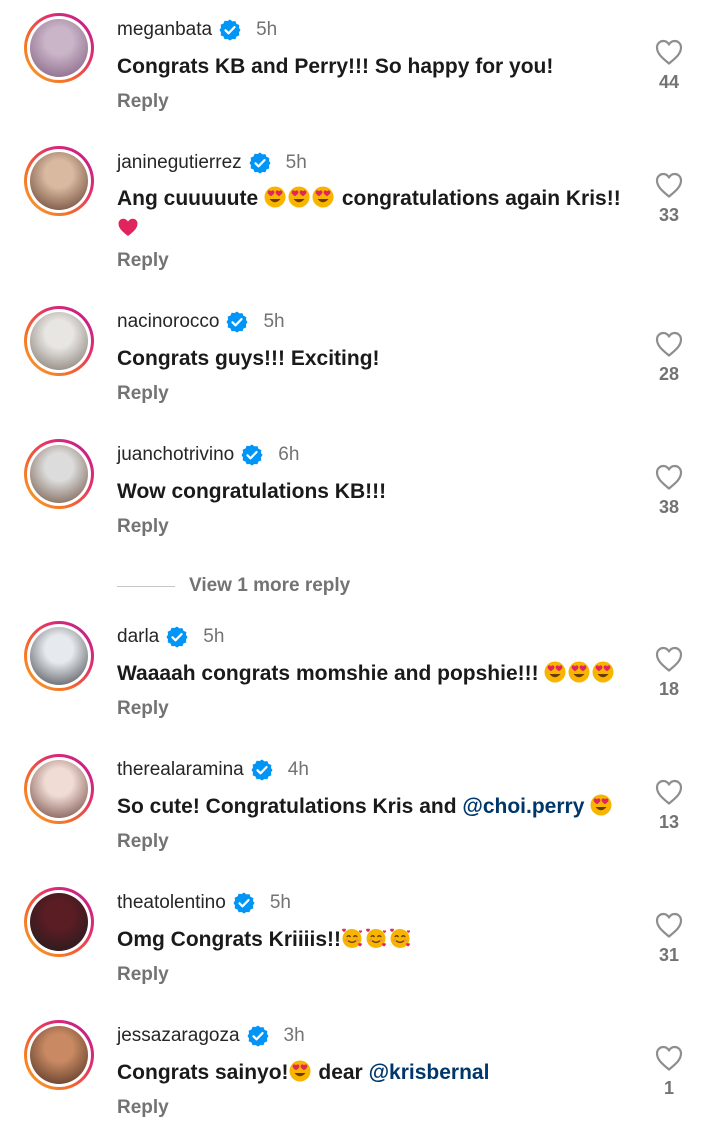  I want to click on like-control: 13, so click(669, 805).